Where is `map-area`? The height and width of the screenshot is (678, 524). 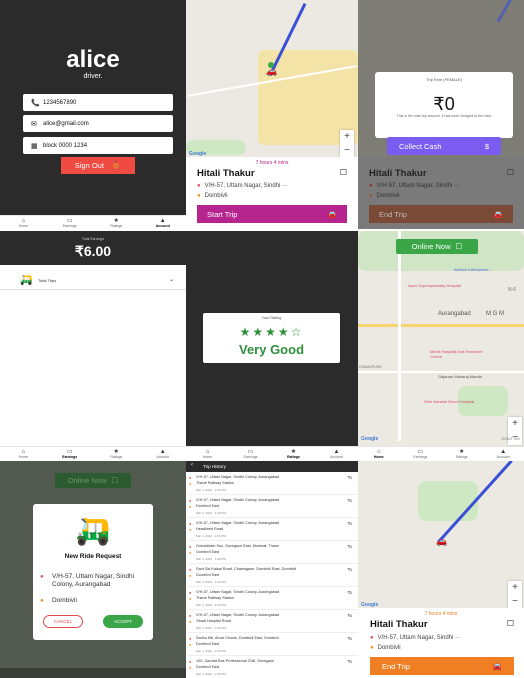
map-area is located at coordinates (448, 501).